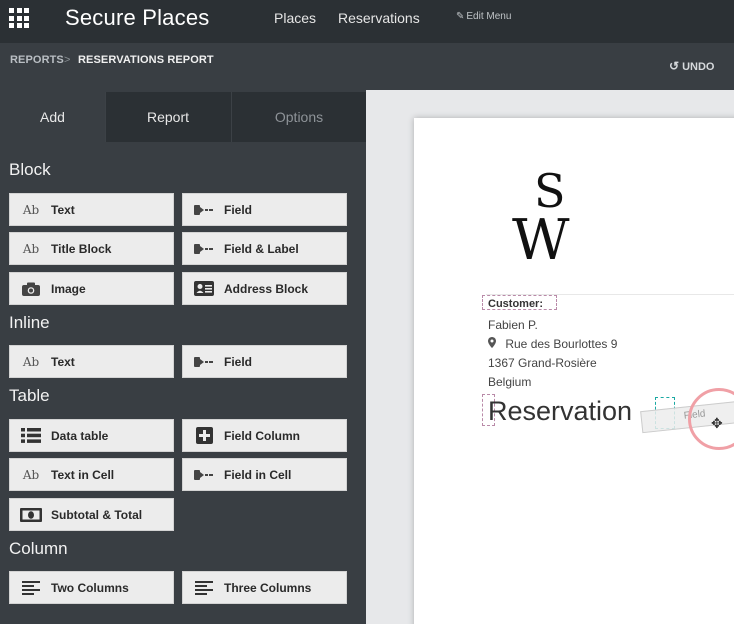 Image resolution: width=734 pixels, height=624 pixels. I want to click on component-address-block: Address Block, so click(264, 288).